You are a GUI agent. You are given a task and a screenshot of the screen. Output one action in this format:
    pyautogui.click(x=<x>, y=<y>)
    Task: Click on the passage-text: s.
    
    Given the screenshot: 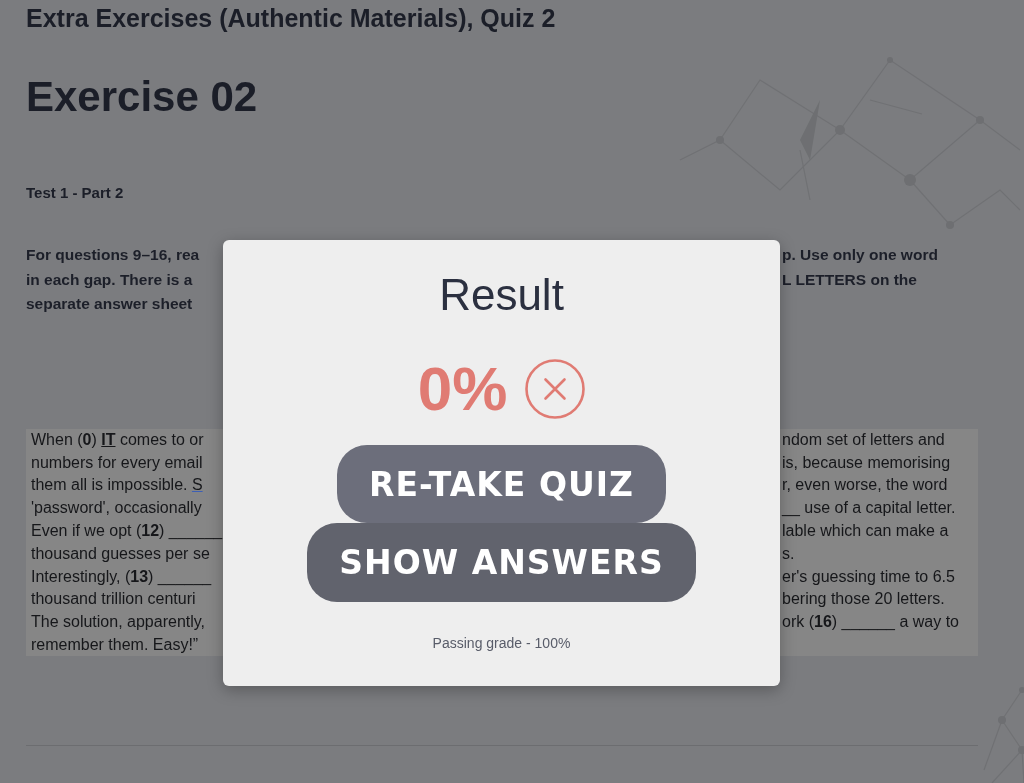 What is the action you would take?
    pyautogui.click(x=788, y=553)
    